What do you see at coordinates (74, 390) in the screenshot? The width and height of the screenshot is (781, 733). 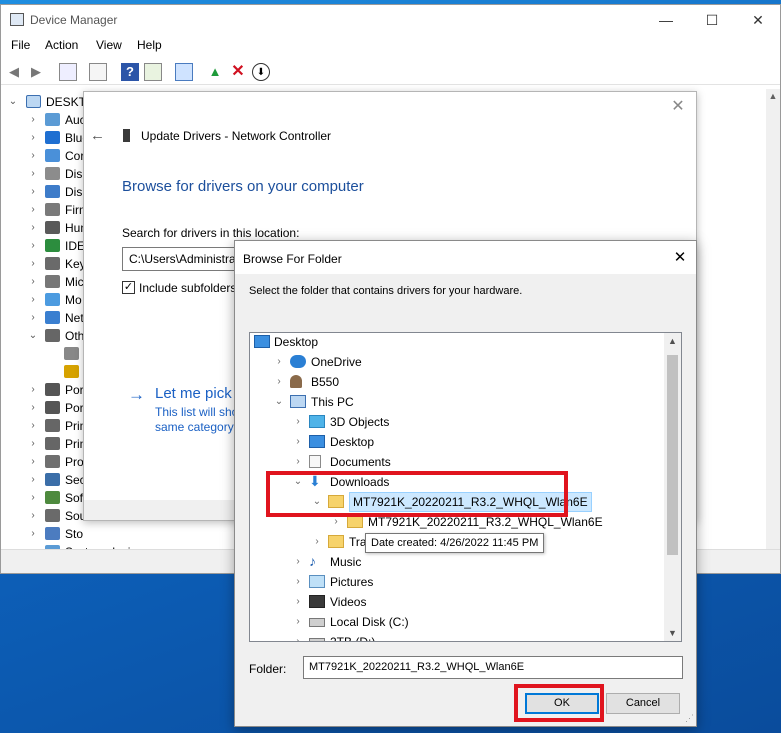 I see `device-category-label: Por` at bounding box center [74, 390].